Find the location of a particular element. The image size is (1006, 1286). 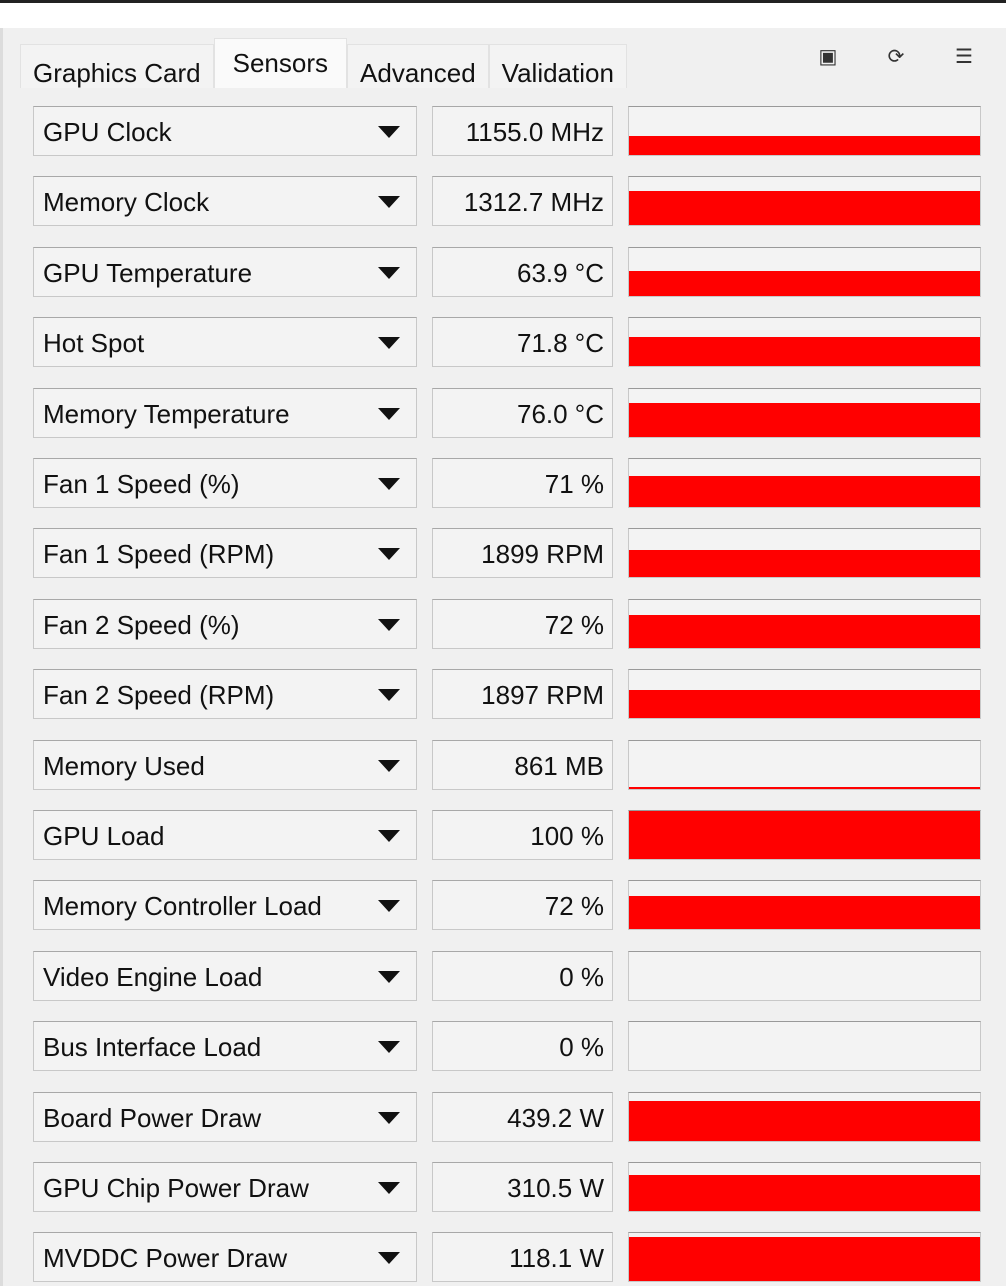

sensor-value: 118.1 W is located at coordinates (522, 1257).